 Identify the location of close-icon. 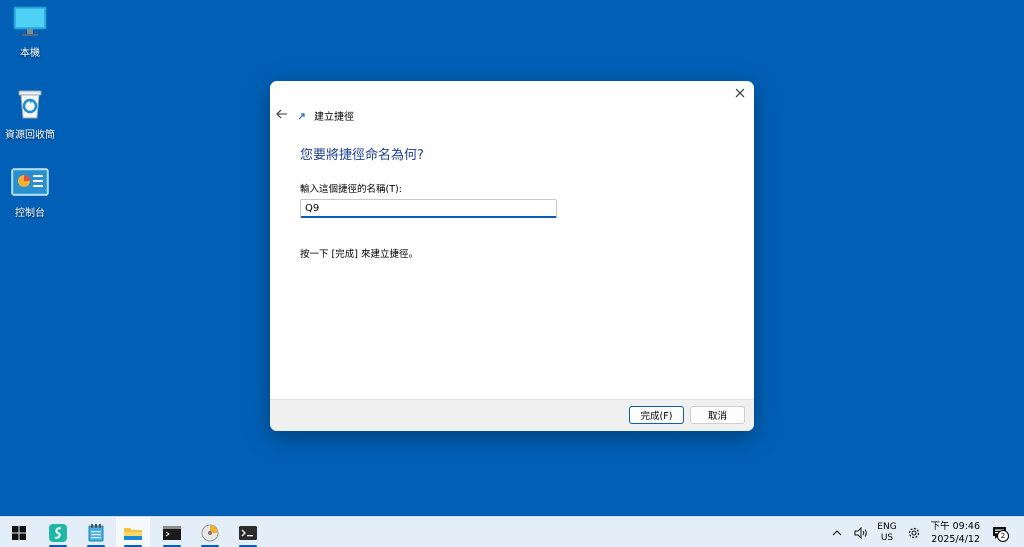
(740, 93).